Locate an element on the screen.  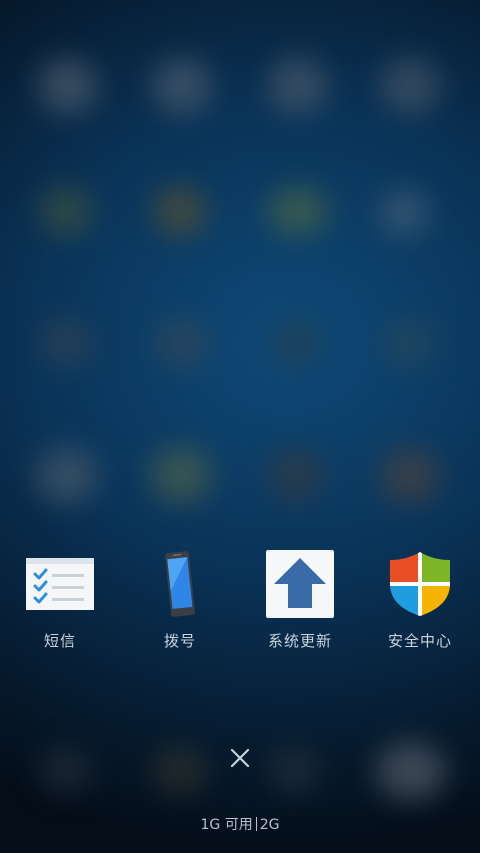
system-update-arrow-icon is located at coordinates (300, 584).